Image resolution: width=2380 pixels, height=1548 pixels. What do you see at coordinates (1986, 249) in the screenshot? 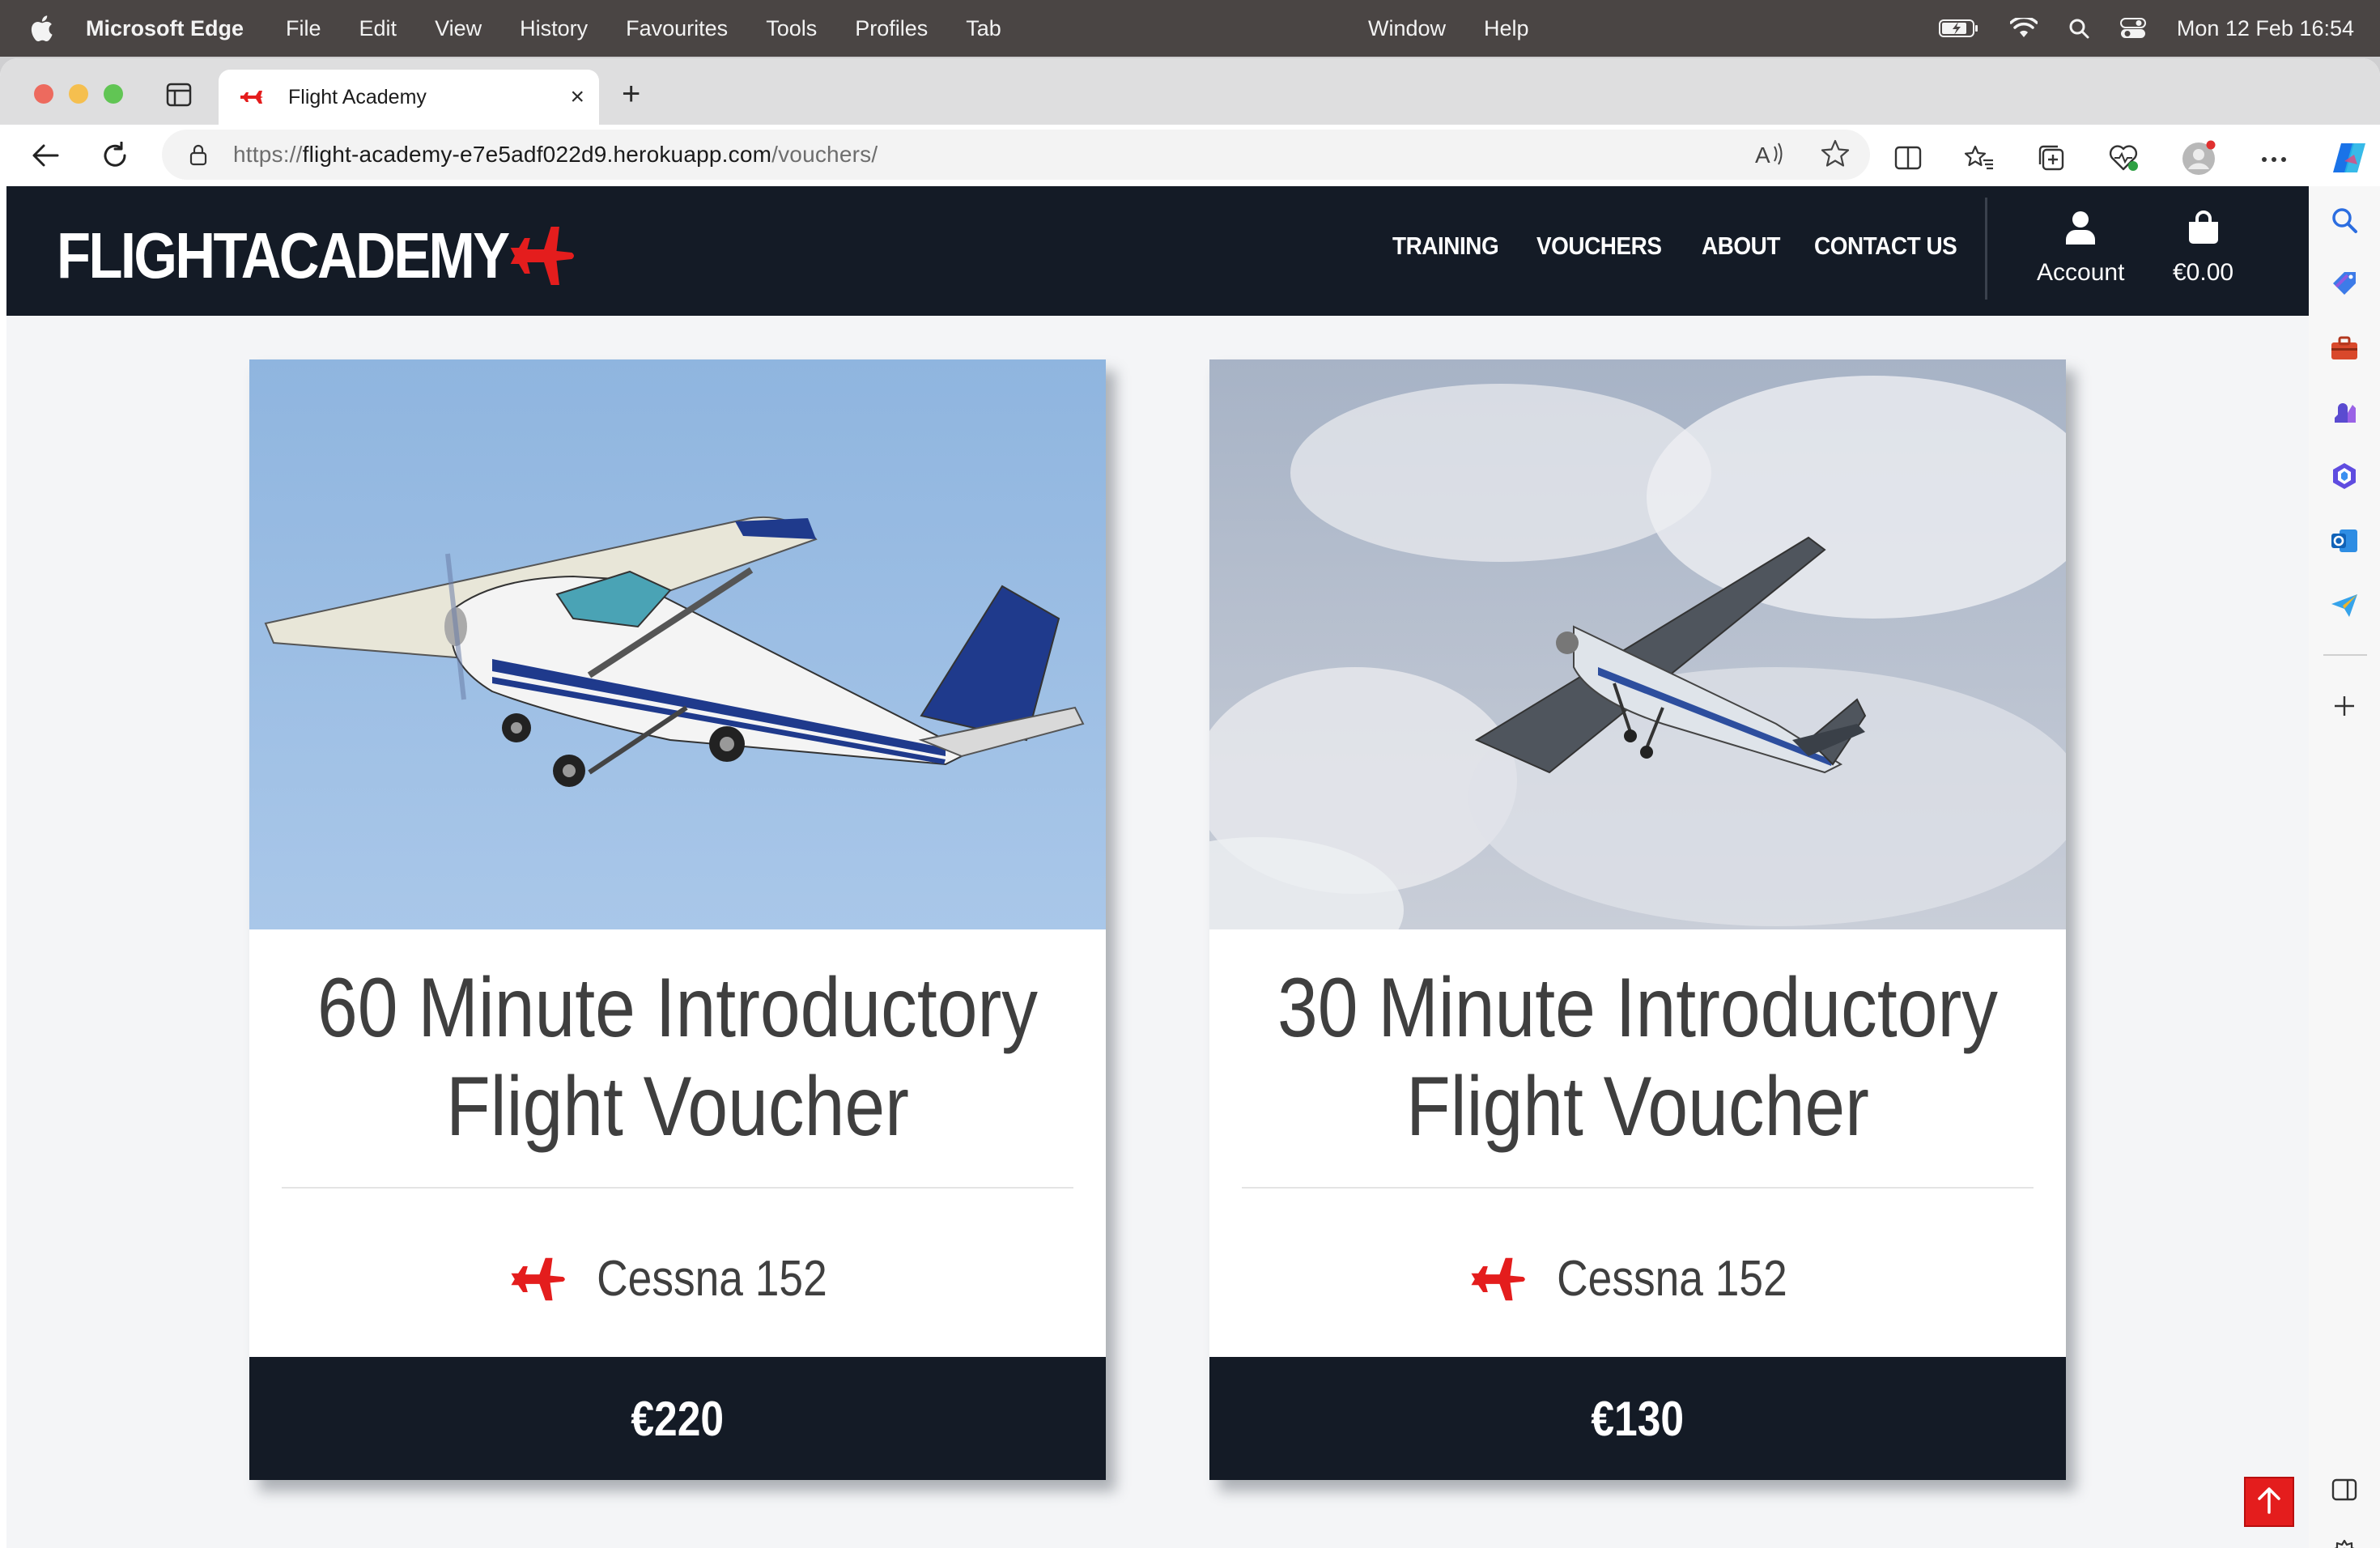
I see `nav-divider` at bounding box center [1986, 249].